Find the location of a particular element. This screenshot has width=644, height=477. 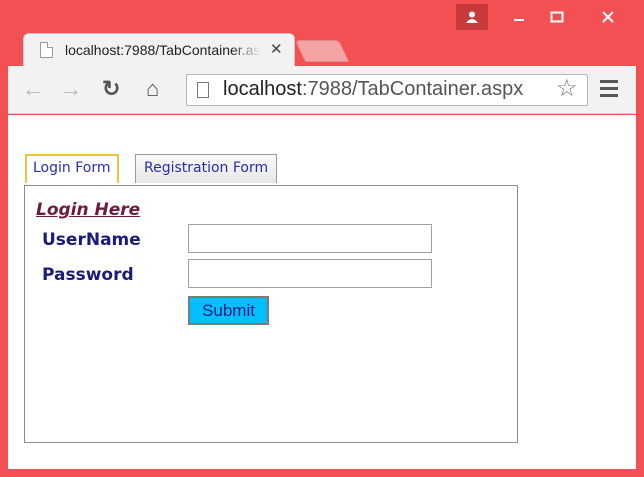

profile-button is located at coordinates (472, 17).